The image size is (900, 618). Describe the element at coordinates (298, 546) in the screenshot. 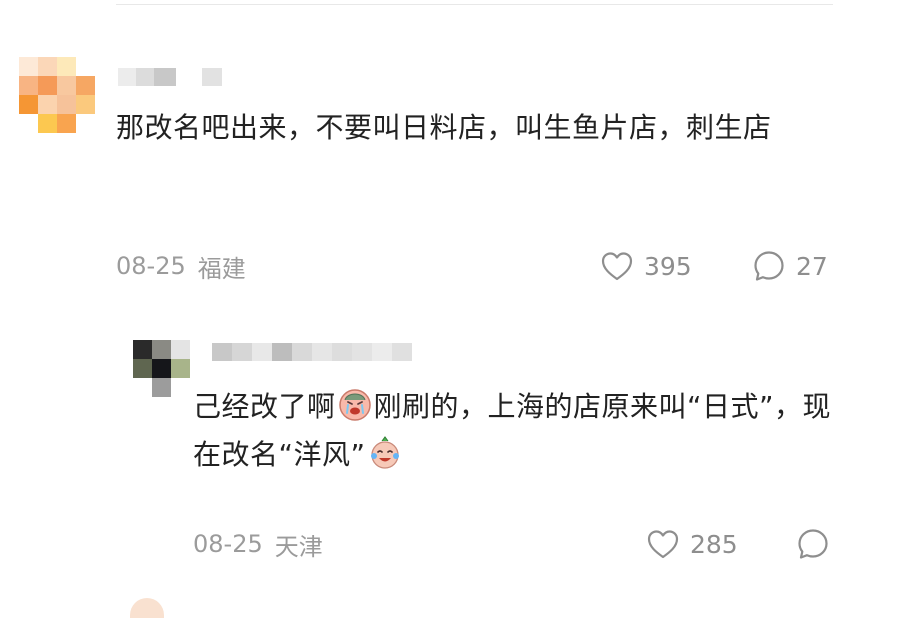

I see `reply-location: 天津` at that location.